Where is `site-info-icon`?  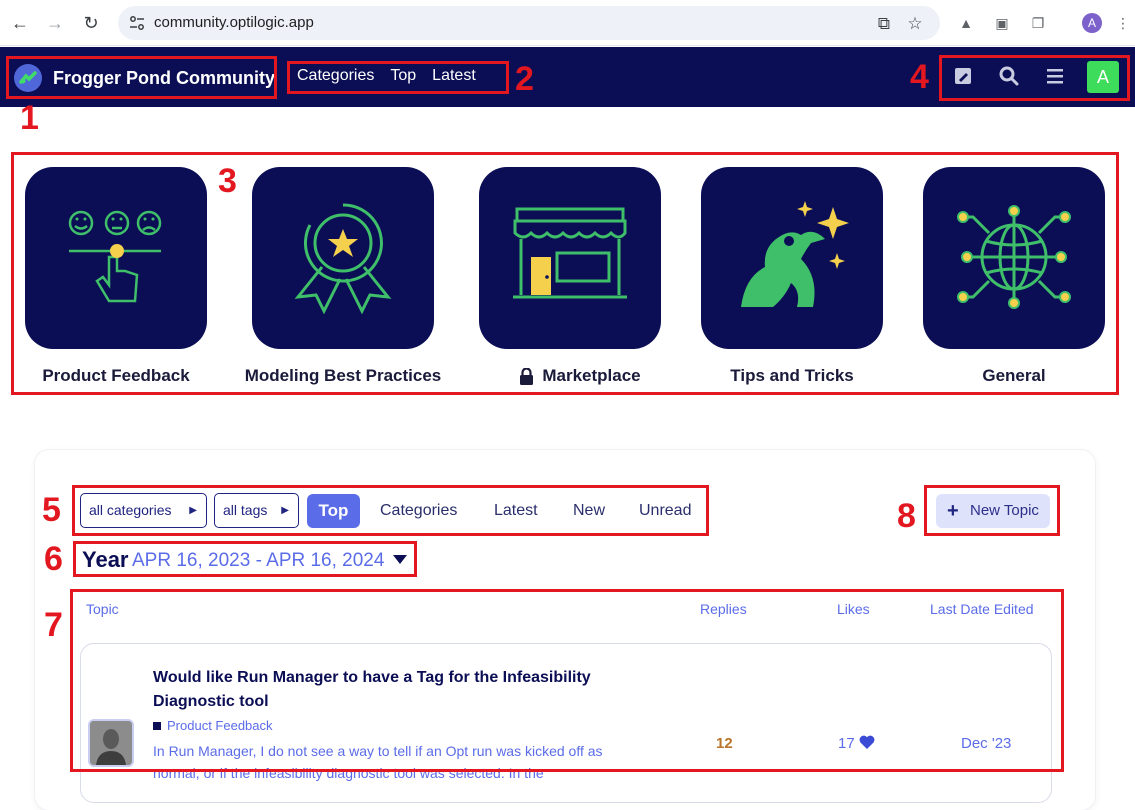
site-info-icon is located at coordinates (137, 23).